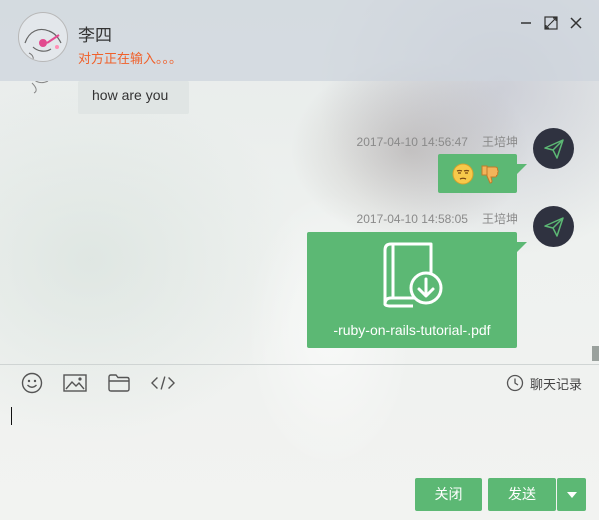 This screenshot has height=520, width=599. I want to click on close-button: 关闭, so click(448, 494).